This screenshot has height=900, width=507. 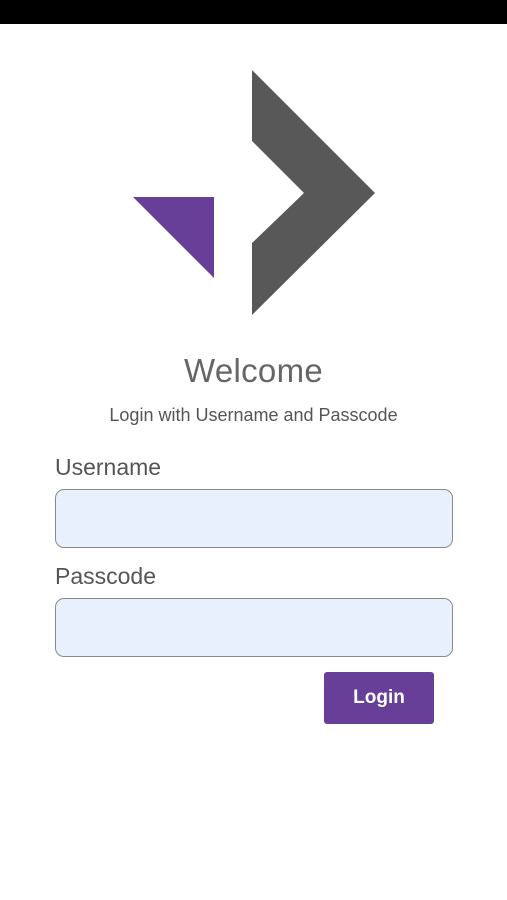 I want to click on brand-logo, so click(x=254, y=192).